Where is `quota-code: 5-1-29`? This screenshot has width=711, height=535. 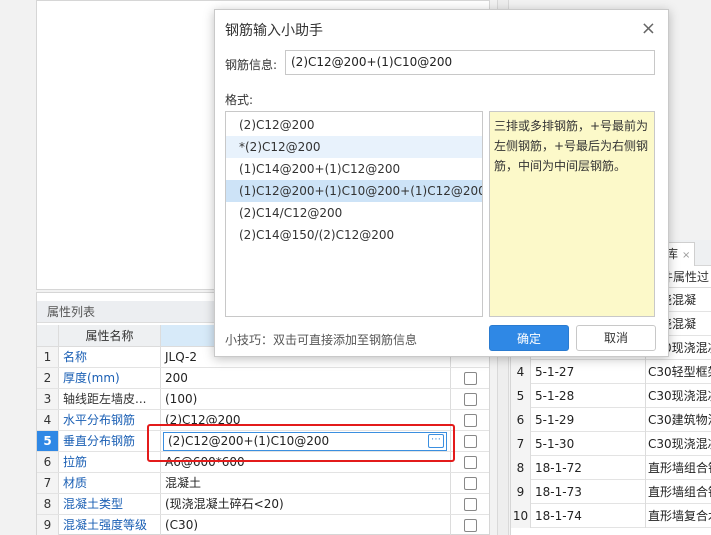 quota-code: 5-1-29 is located at coordinates (555, 420).